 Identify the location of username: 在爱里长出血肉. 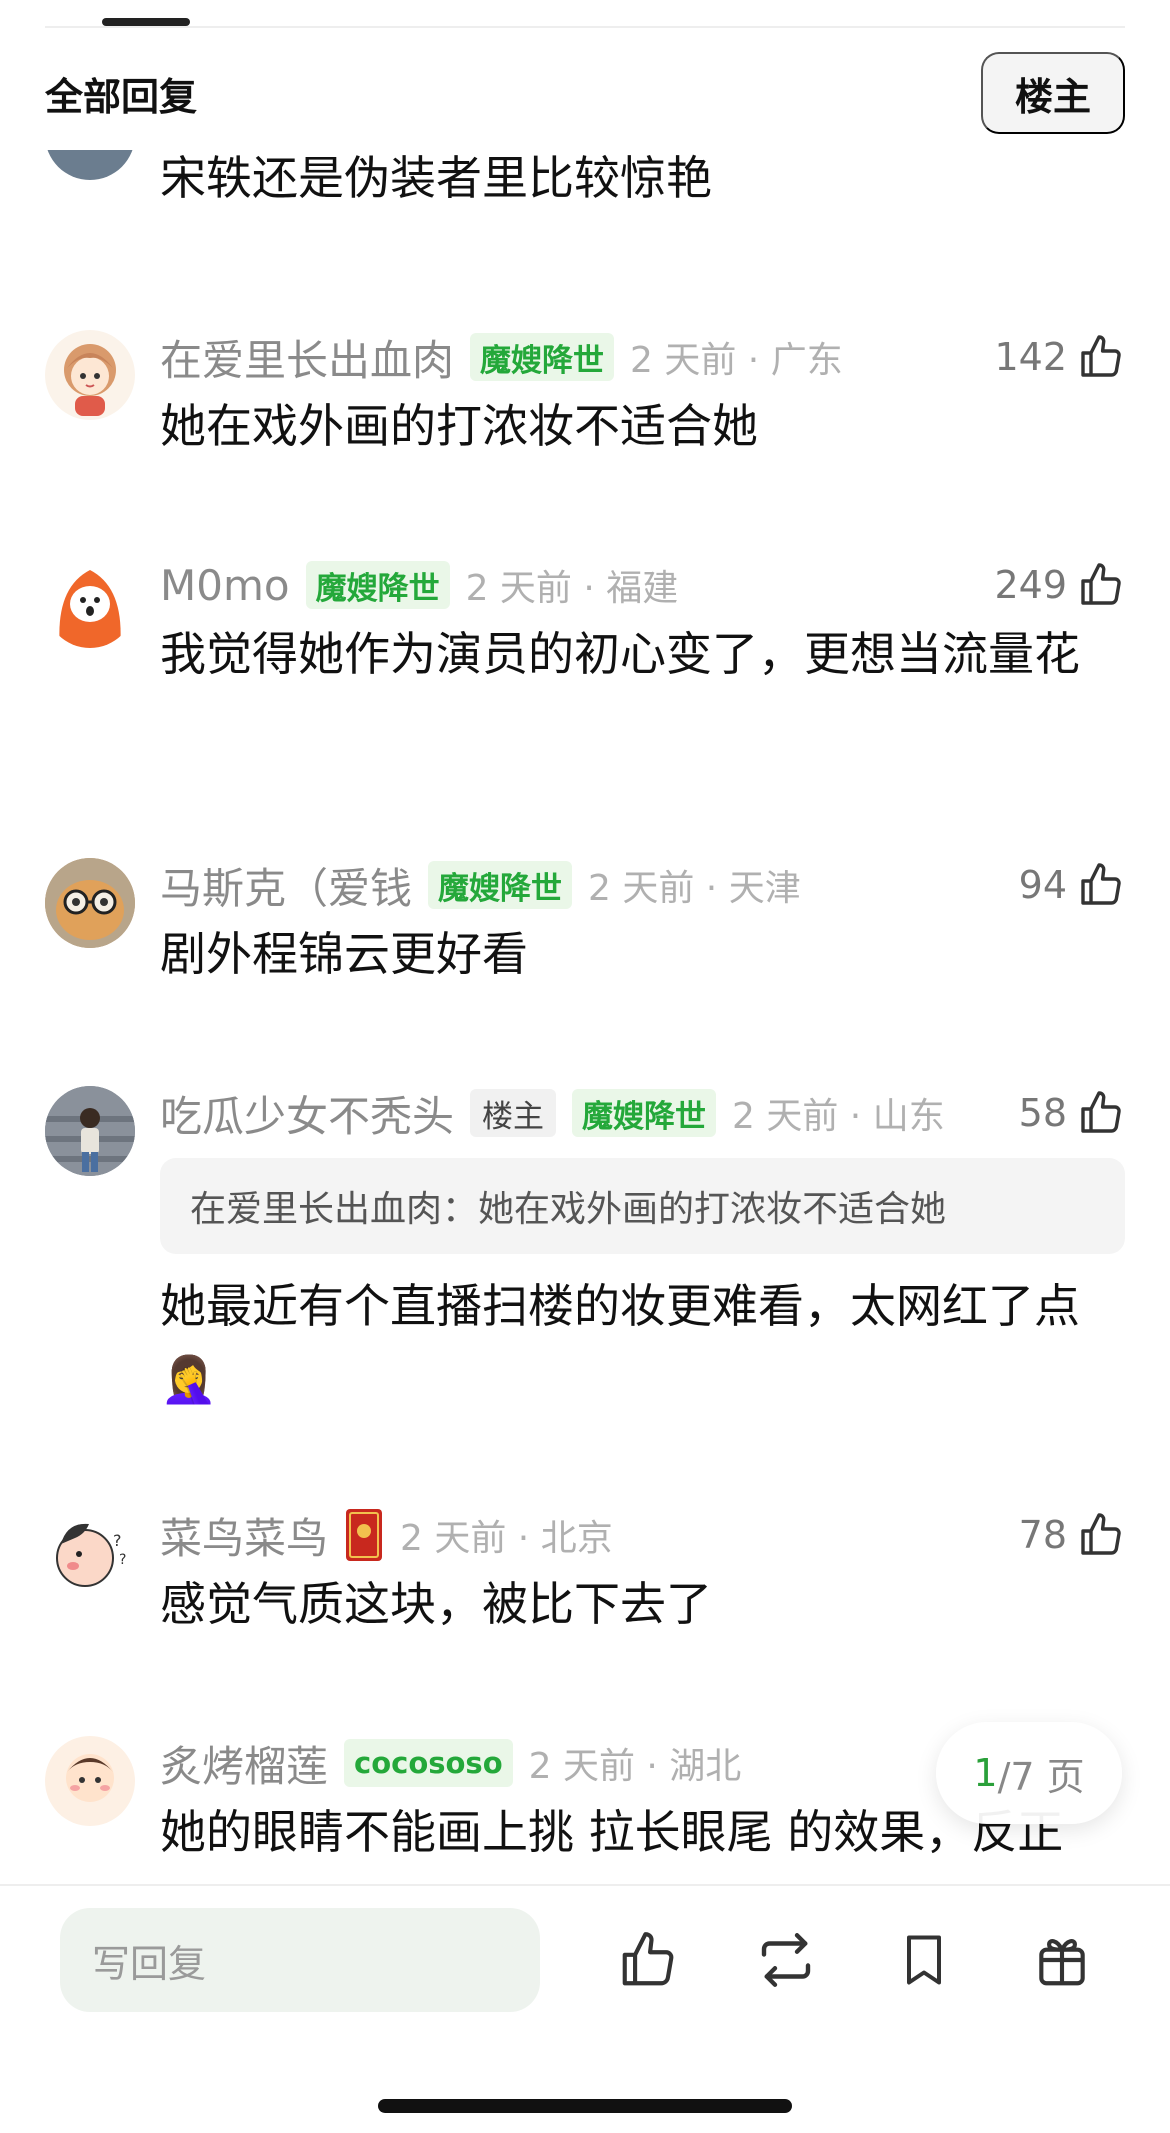
(307, 357).